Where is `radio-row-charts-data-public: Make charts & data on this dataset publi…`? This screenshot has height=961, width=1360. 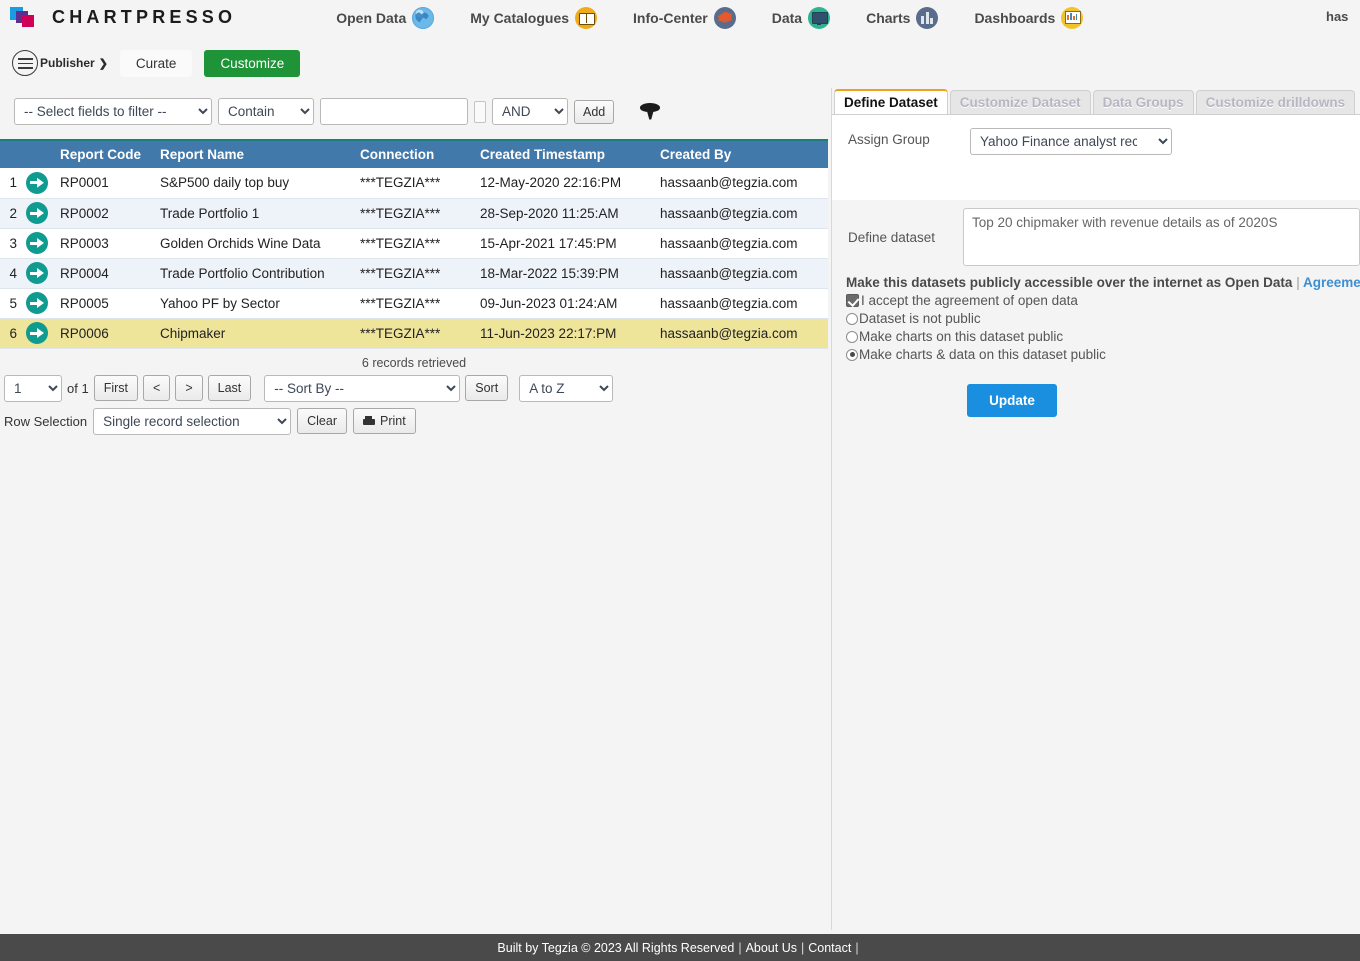
radio-row-charts-data-public: Make charts & data on this dataset publi… is located at coordinates (1096, 353).